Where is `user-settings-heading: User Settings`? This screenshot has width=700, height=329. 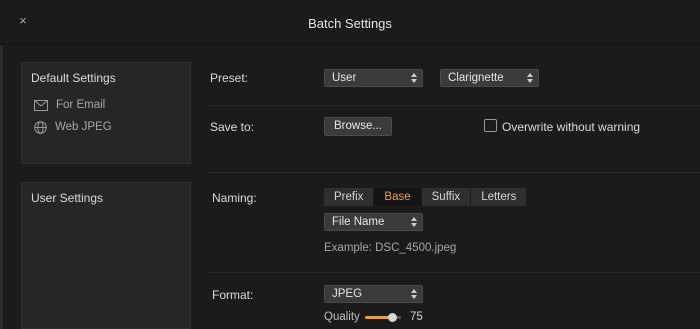
user-settings-heading: User Settings is located at coordinates (67, 198).